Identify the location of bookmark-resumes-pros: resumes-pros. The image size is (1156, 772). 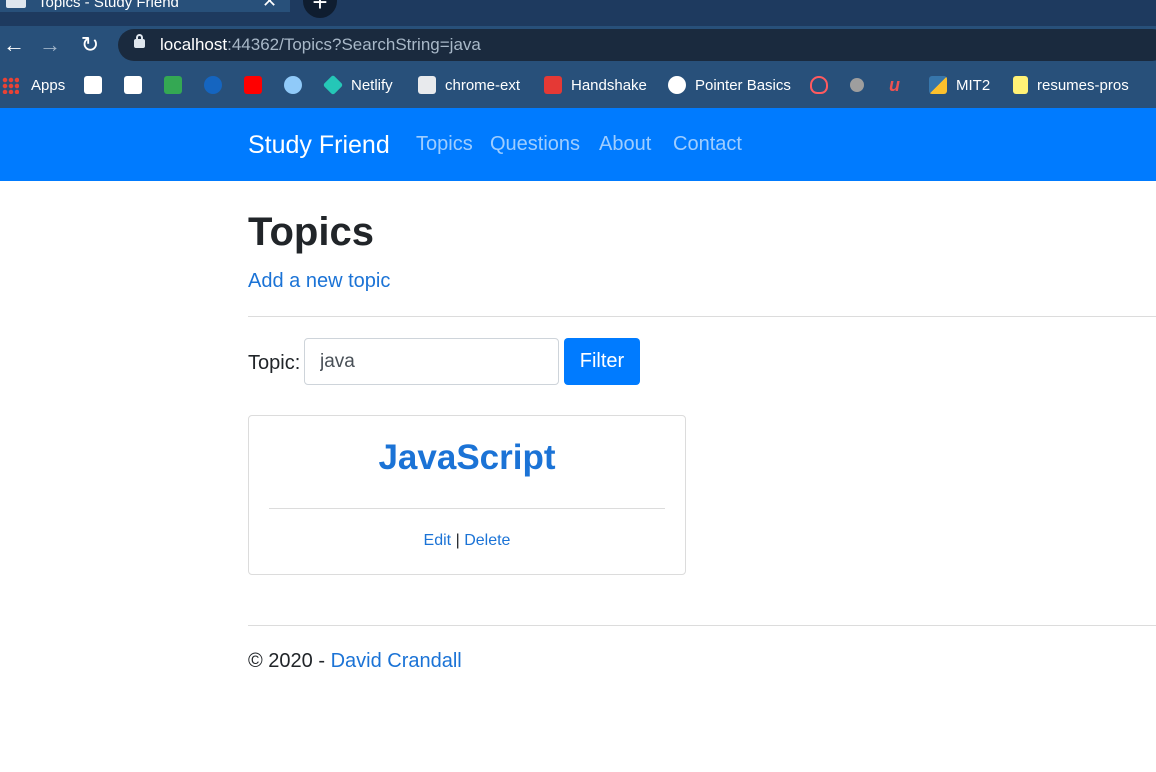
(1071, 85).